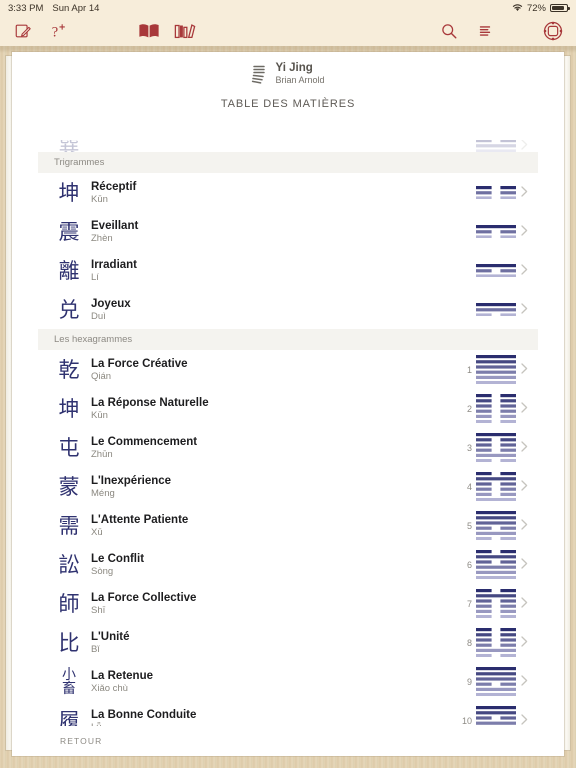 The image size is (576, 768). Describe the element at coordinates (288, 192) in the screenshot. I see `trigram-row: 坤 Réceptif Kūn` at that location.